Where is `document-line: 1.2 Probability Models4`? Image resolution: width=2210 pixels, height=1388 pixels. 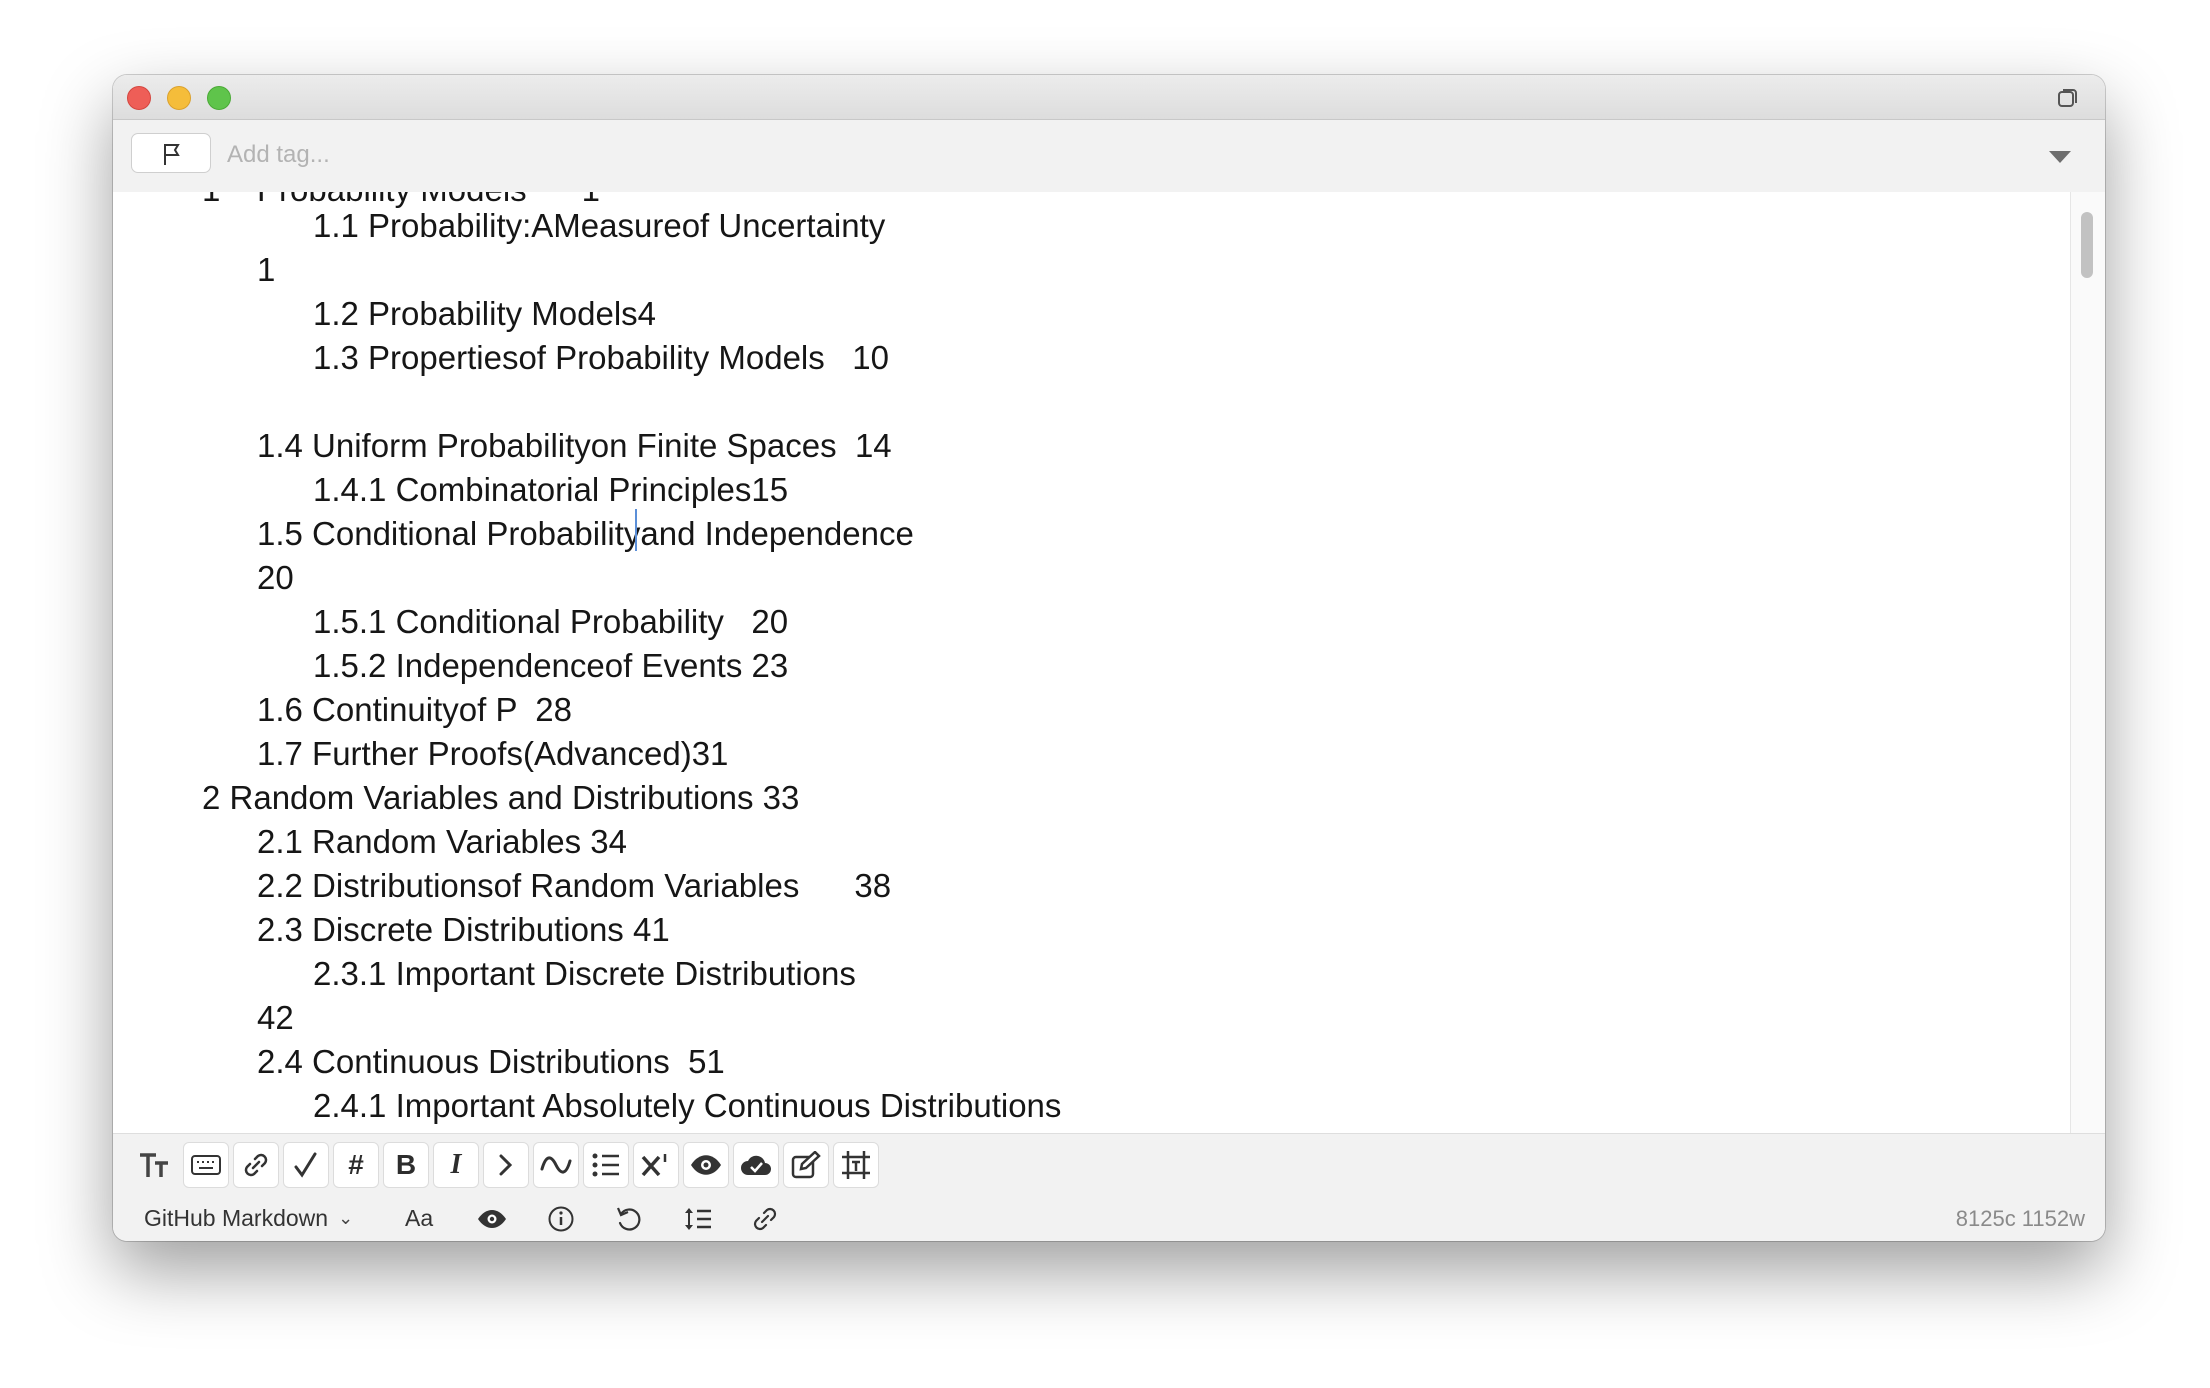 document-line: 1.2 Probability Models4 is located at coordinates (485, 313).